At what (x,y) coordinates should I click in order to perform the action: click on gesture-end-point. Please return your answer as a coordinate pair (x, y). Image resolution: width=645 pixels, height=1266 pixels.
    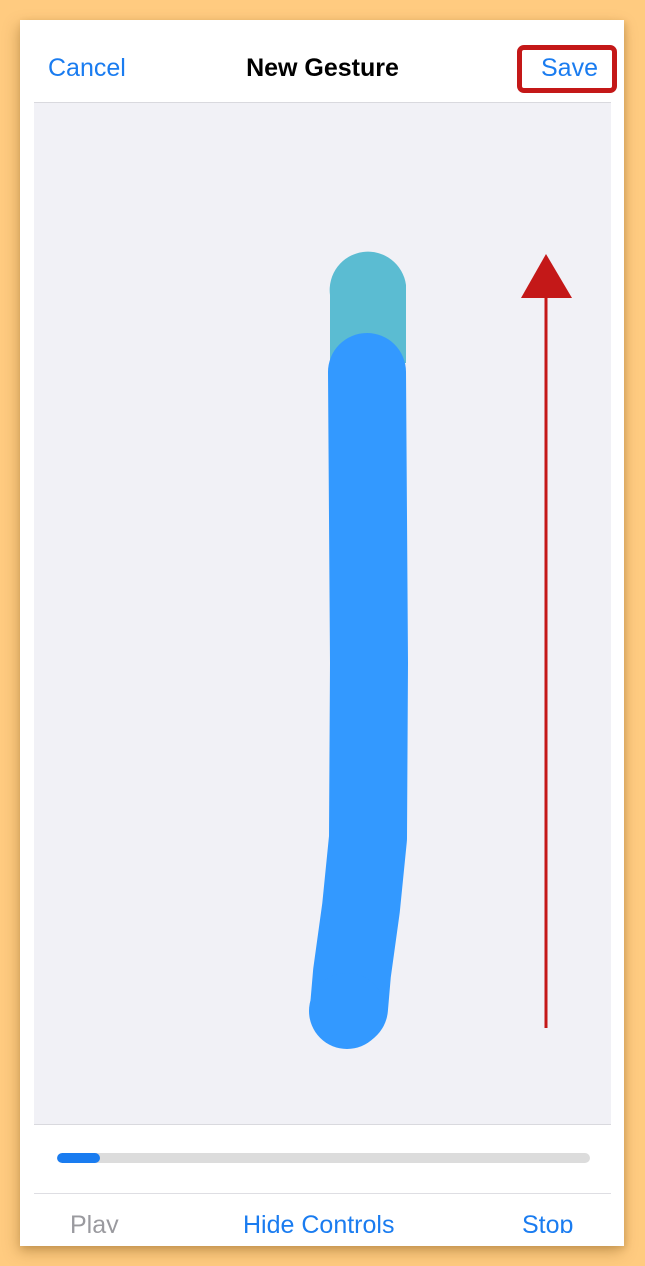
    Looking at the image, I should click on (347, 1011).